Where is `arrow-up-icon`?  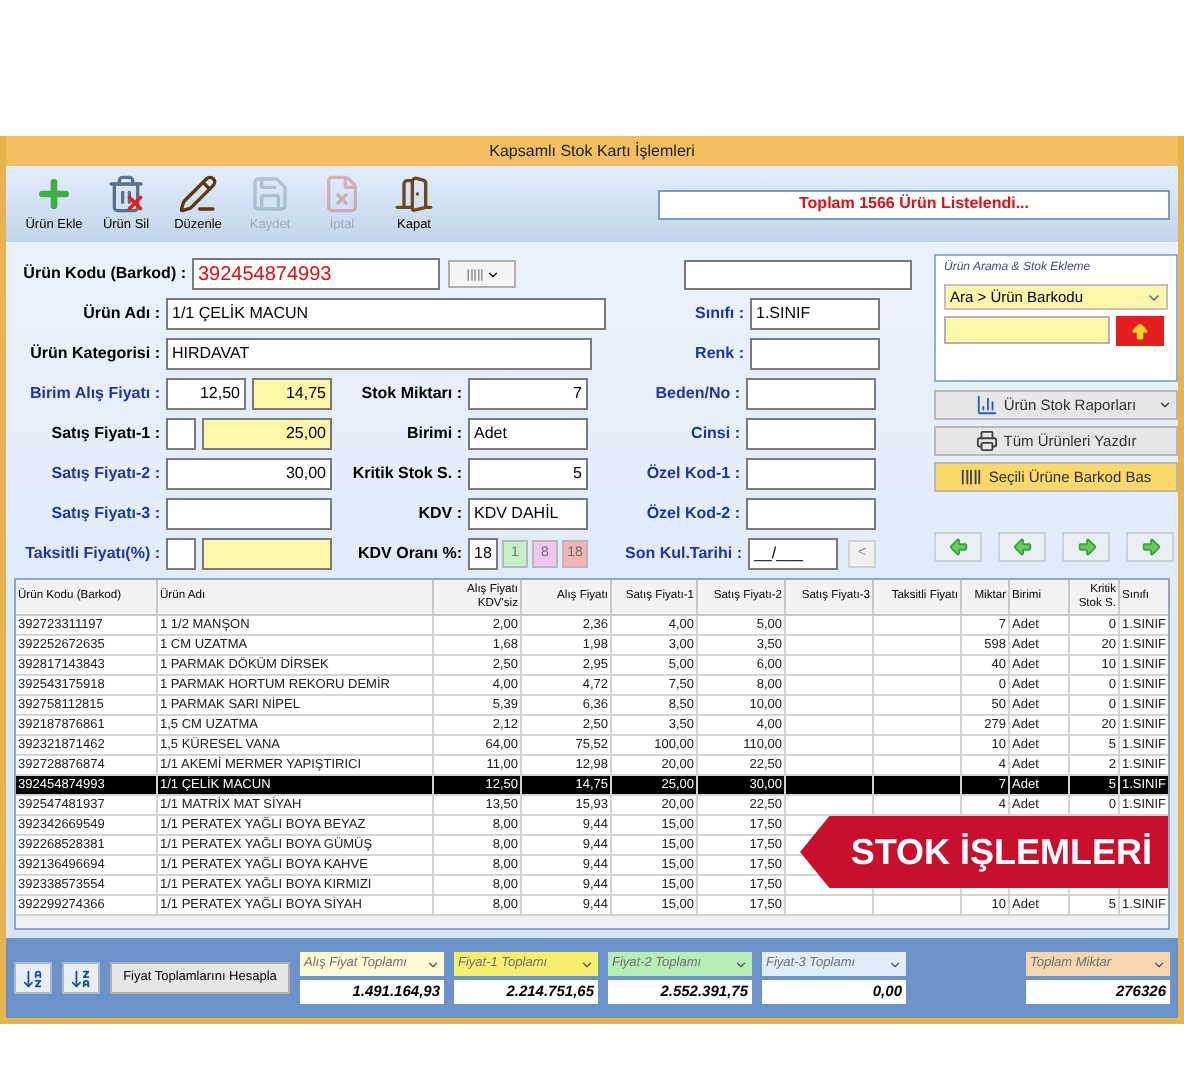 arrow-up-icon is located at coordinates (1140, 331).